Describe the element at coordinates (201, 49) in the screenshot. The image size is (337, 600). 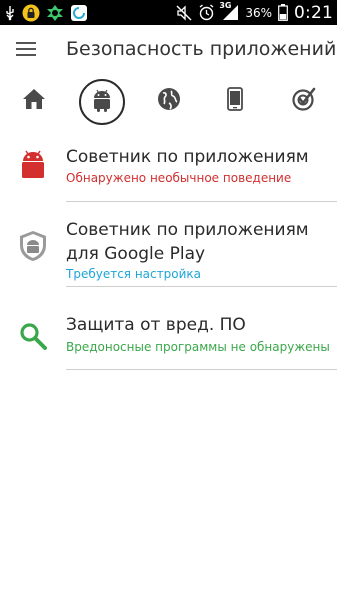
I see `page-title: Безопасность приложений` at that location.